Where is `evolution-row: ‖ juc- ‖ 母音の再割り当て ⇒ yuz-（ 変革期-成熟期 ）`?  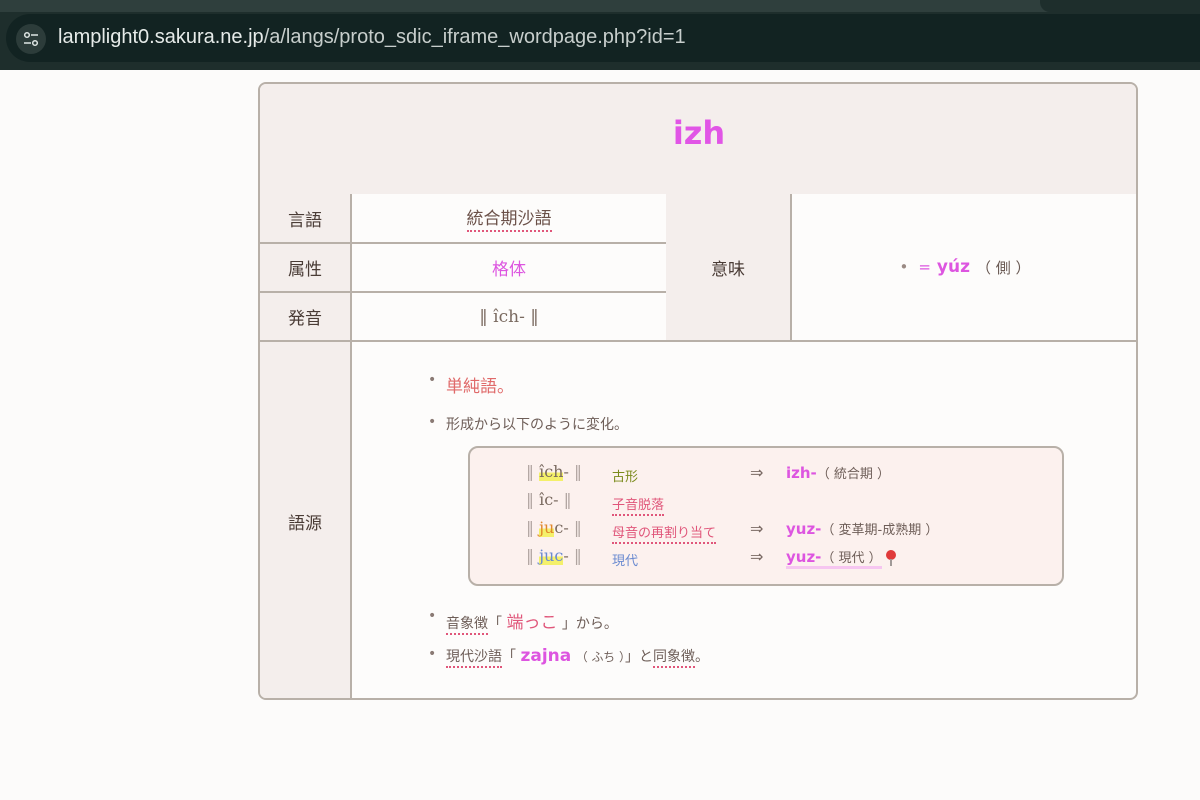
evolution-row: ‖ juc- ‖ 母音の再割り当て ⇒ yuz-（ 変革期-成熟期 ） is located at coordinates (767, 531).